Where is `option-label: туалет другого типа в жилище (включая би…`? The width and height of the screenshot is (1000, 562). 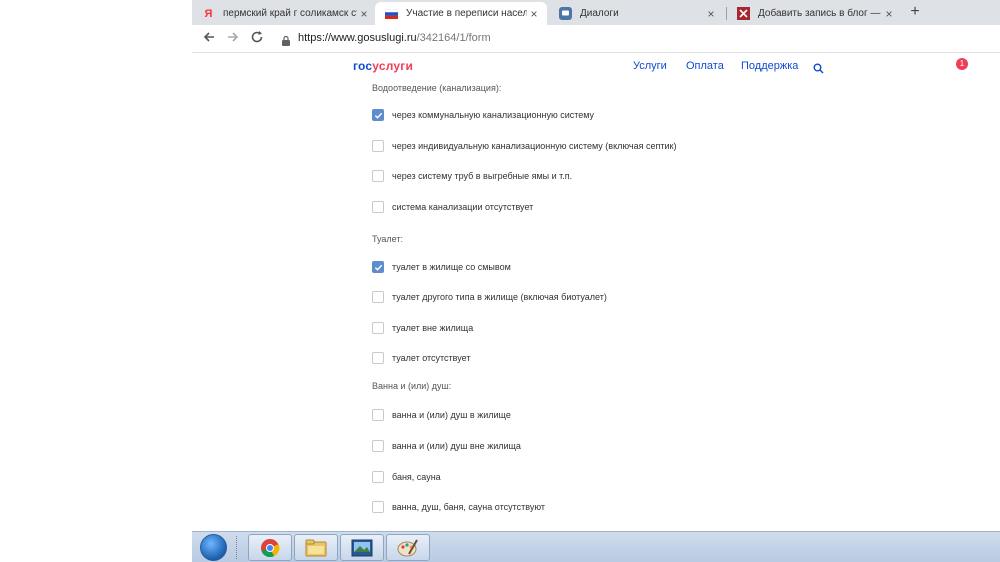
option-label: туалет другого типа в жилище (включая би… is located at coordinates (499, 297).